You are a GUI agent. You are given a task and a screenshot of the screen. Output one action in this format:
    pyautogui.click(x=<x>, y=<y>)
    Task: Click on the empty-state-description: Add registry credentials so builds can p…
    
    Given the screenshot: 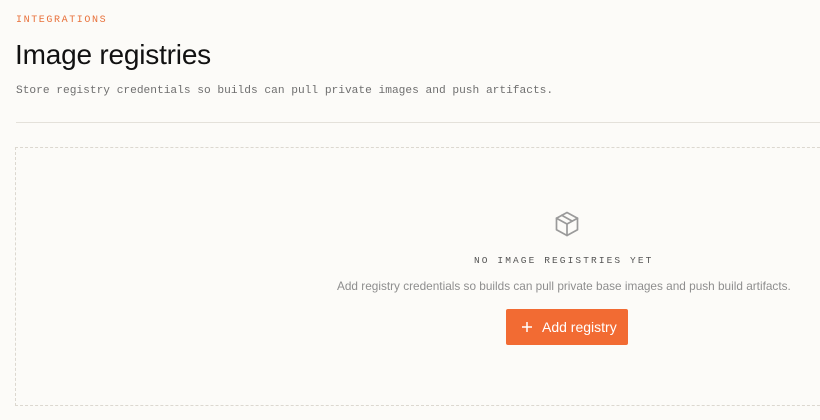 What is the action you would take?
    pyautogui.click(x=564, y=286)
    